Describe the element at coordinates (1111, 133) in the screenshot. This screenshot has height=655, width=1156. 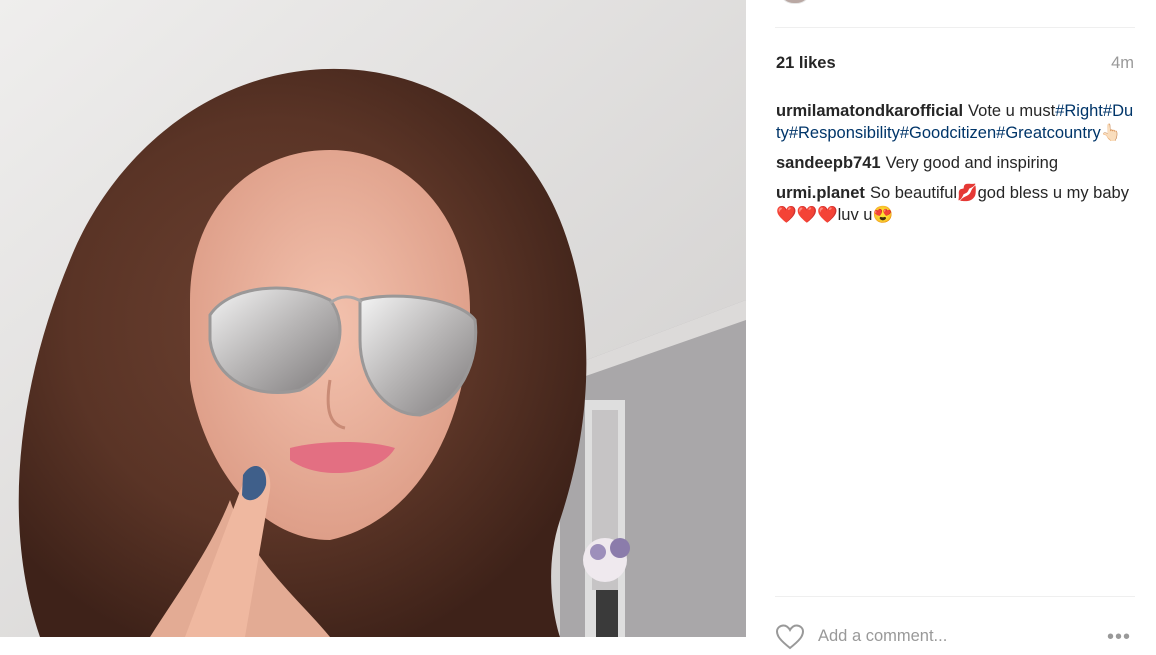
I see `pointing-up-emoji: 👆🏻` at that location.